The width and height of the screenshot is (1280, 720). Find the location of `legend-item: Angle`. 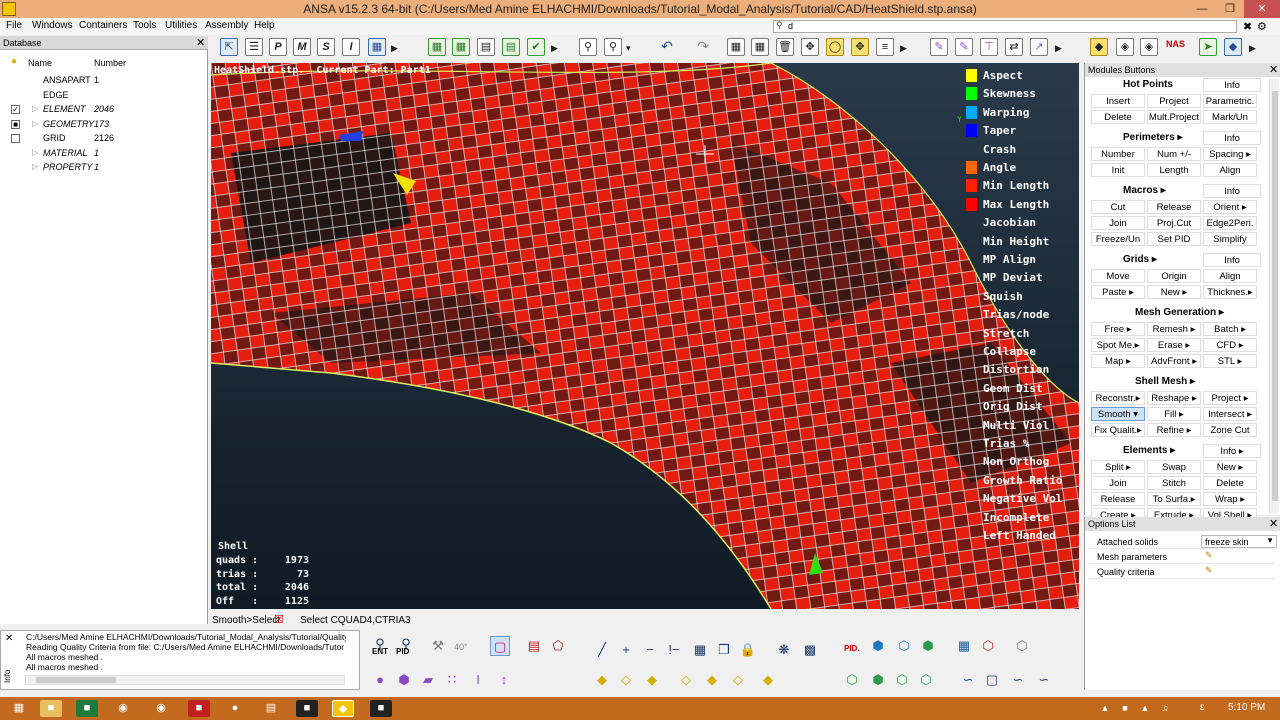

legend-item: Angle is located at coordinates (999, 167).